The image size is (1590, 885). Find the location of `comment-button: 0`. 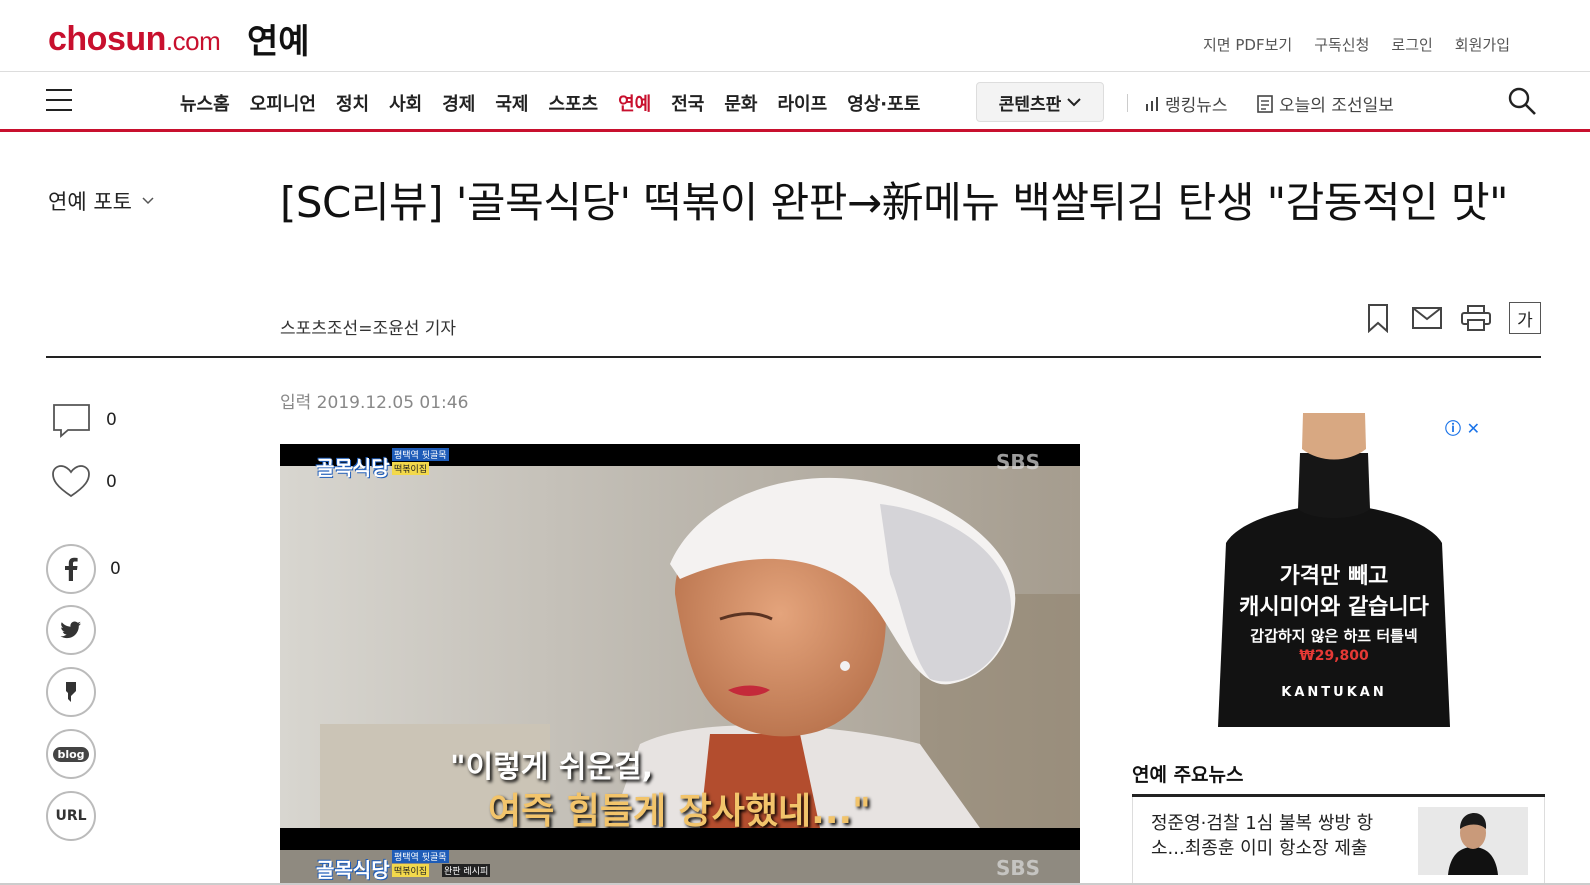

comment-button: 0 is located at coordinates (81, 420).